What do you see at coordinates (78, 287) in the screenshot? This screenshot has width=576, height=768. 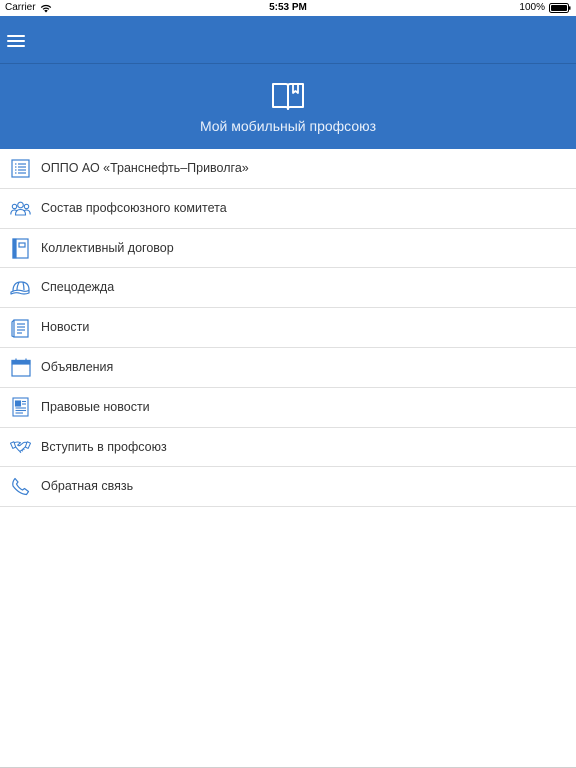 I see `menu-item-label: Спецодежда` at bounding box center [78, 287].